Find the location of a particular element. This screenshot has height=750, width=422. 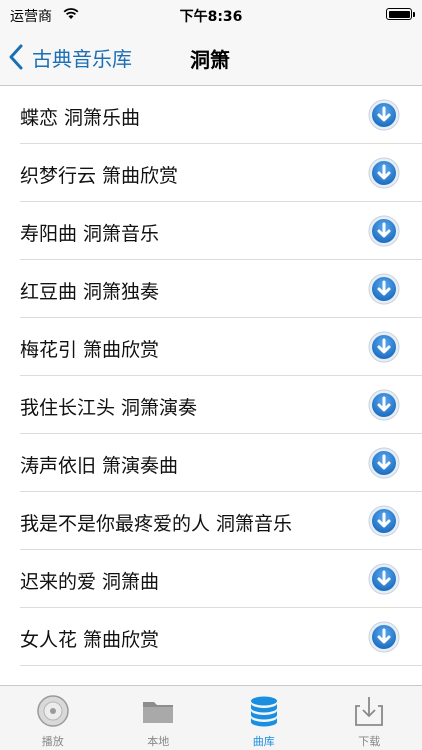

song-title: 红豆曲 洞箫独奏 is located at coordinates (90, 292).